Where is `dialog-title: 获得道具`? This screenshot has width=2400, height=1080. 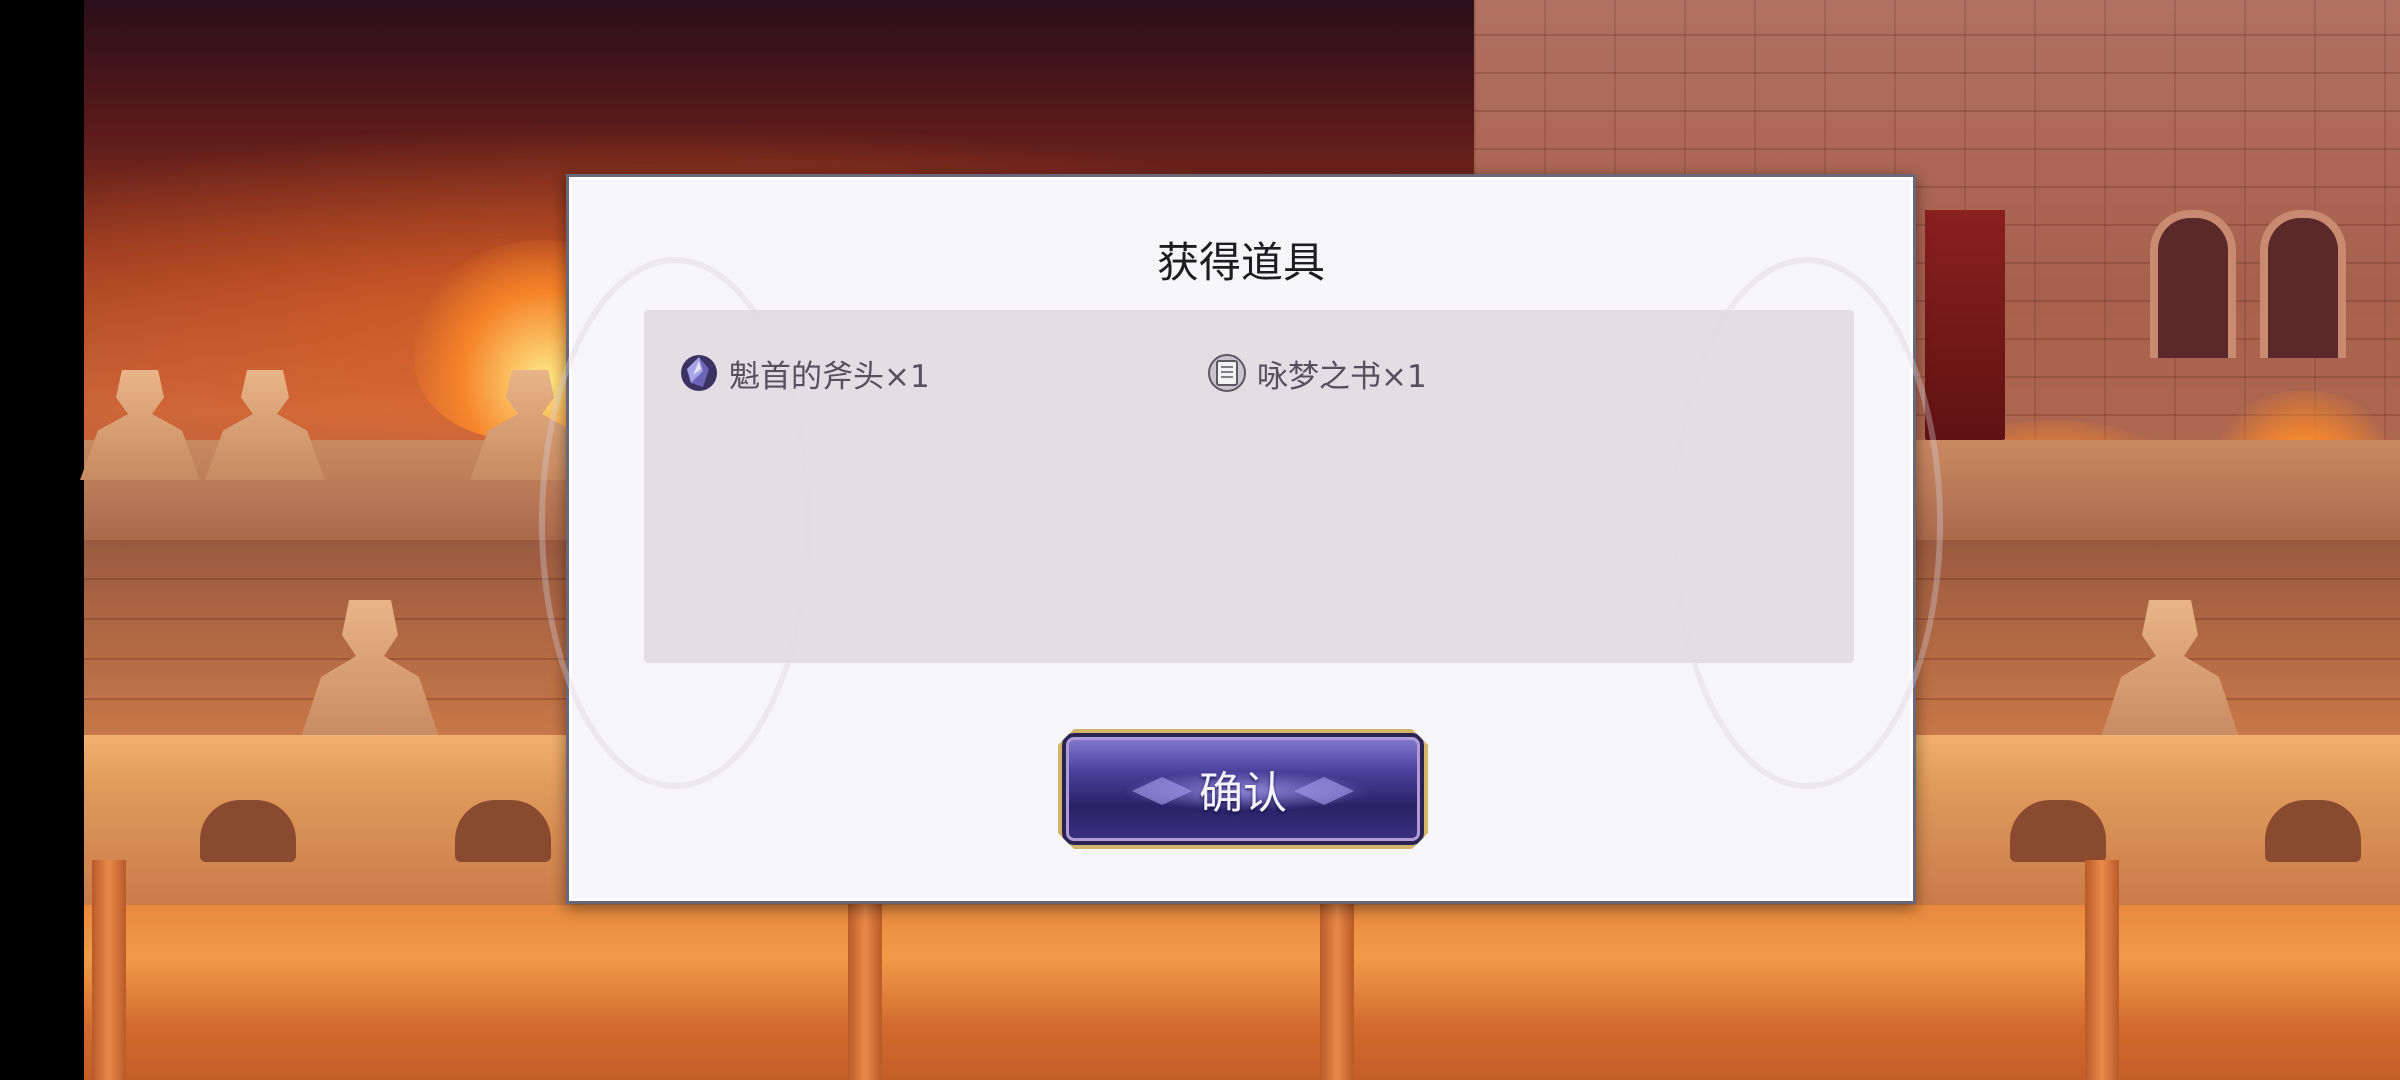 dialog-title: 获得道具 is located at coordinates (1240, 262).